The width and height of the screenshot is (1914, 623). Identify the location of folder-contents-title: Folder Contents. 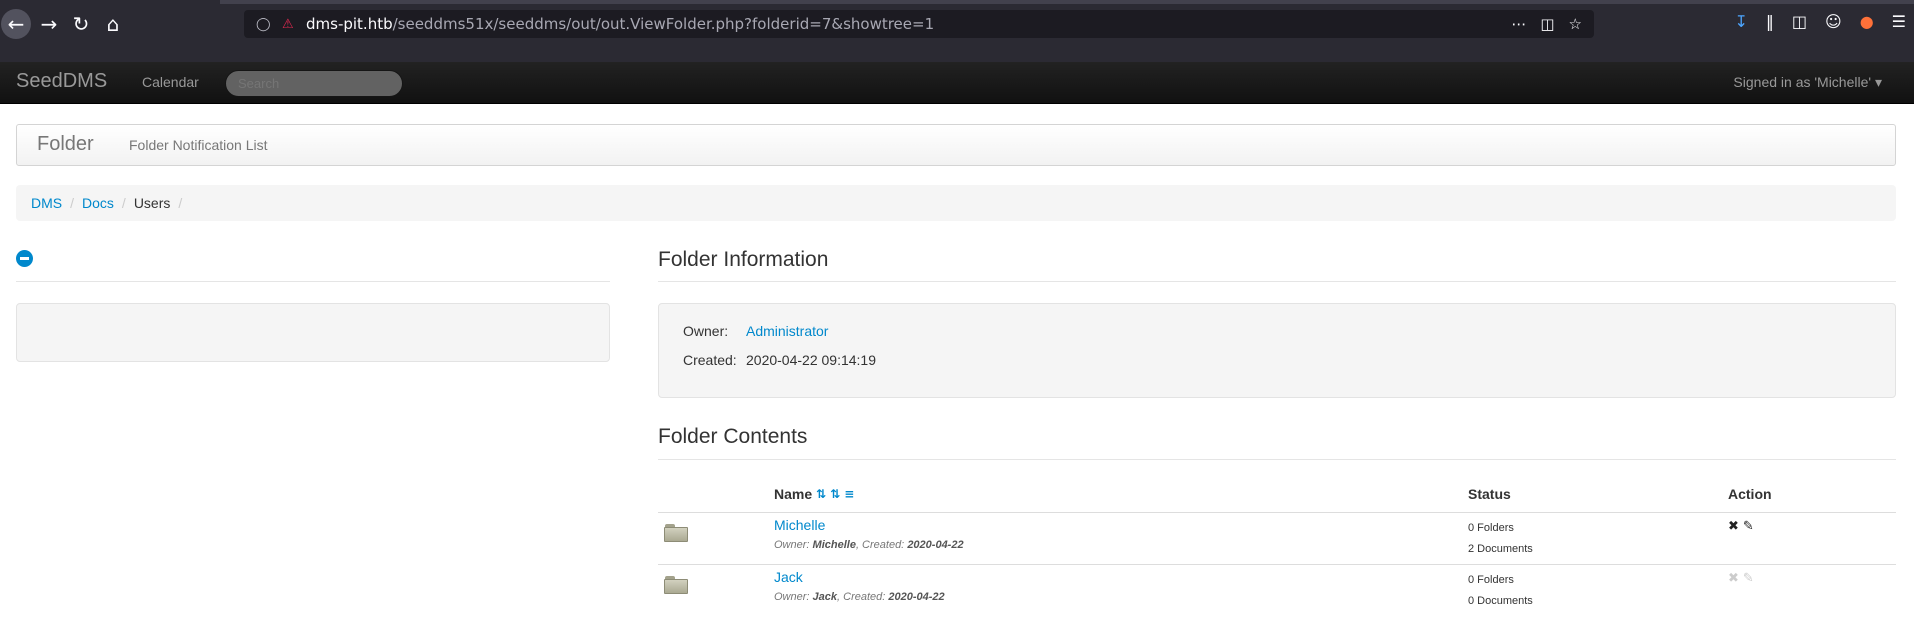
(733, 436).